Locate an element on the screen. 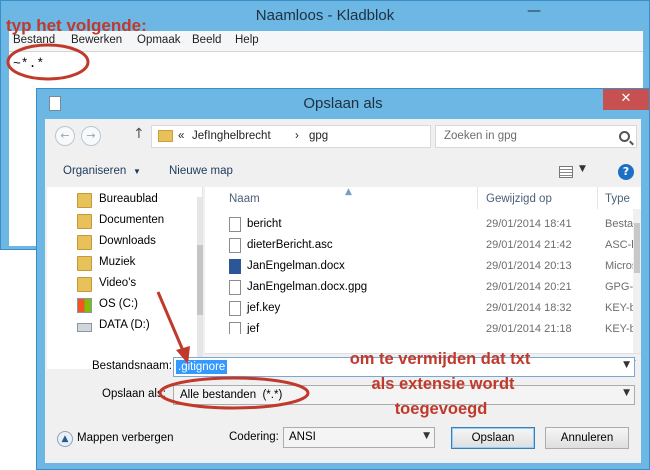  annotation-top: typ het volgende: is located at coordinates (76, 25).